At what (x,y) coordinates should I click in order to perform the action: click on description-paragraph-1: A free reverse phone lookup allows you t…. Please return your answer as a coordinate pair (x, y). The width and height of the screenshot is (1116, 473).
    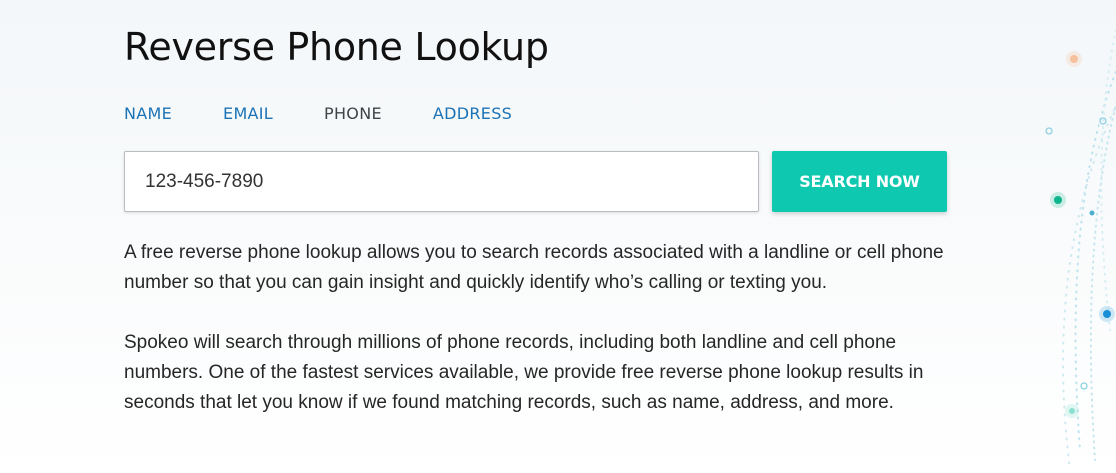
    Looking at the image, I should click on (534, 267).